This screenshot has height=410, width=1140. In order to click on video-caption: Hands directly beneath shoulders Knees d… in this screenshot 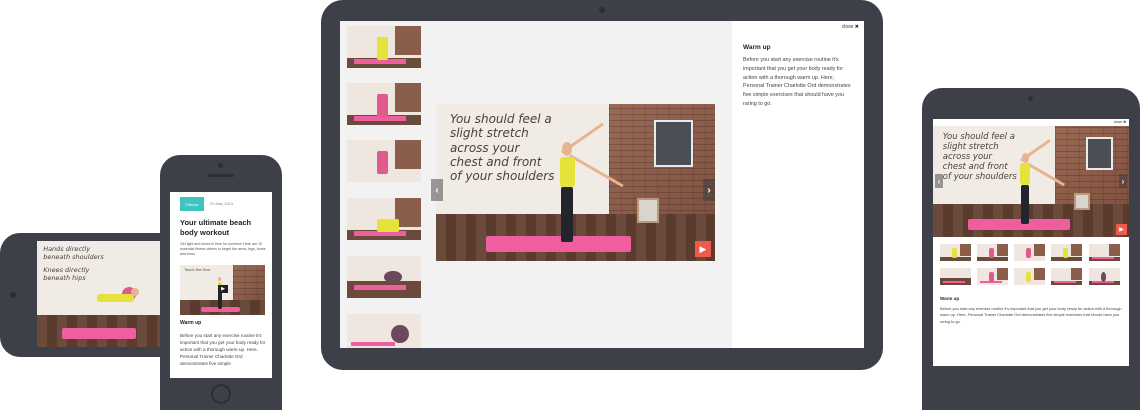, I will do `click(73, 263)`.